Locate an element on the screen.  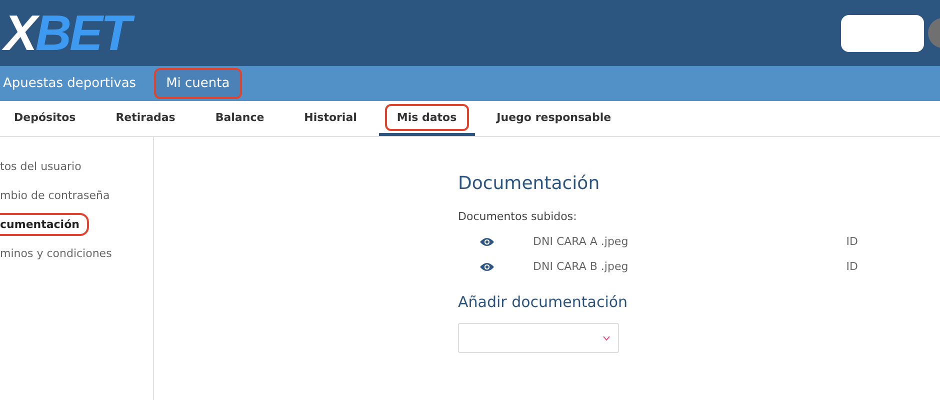
sidebar-item: minos y condiciones is located at coordinates (61, 253).